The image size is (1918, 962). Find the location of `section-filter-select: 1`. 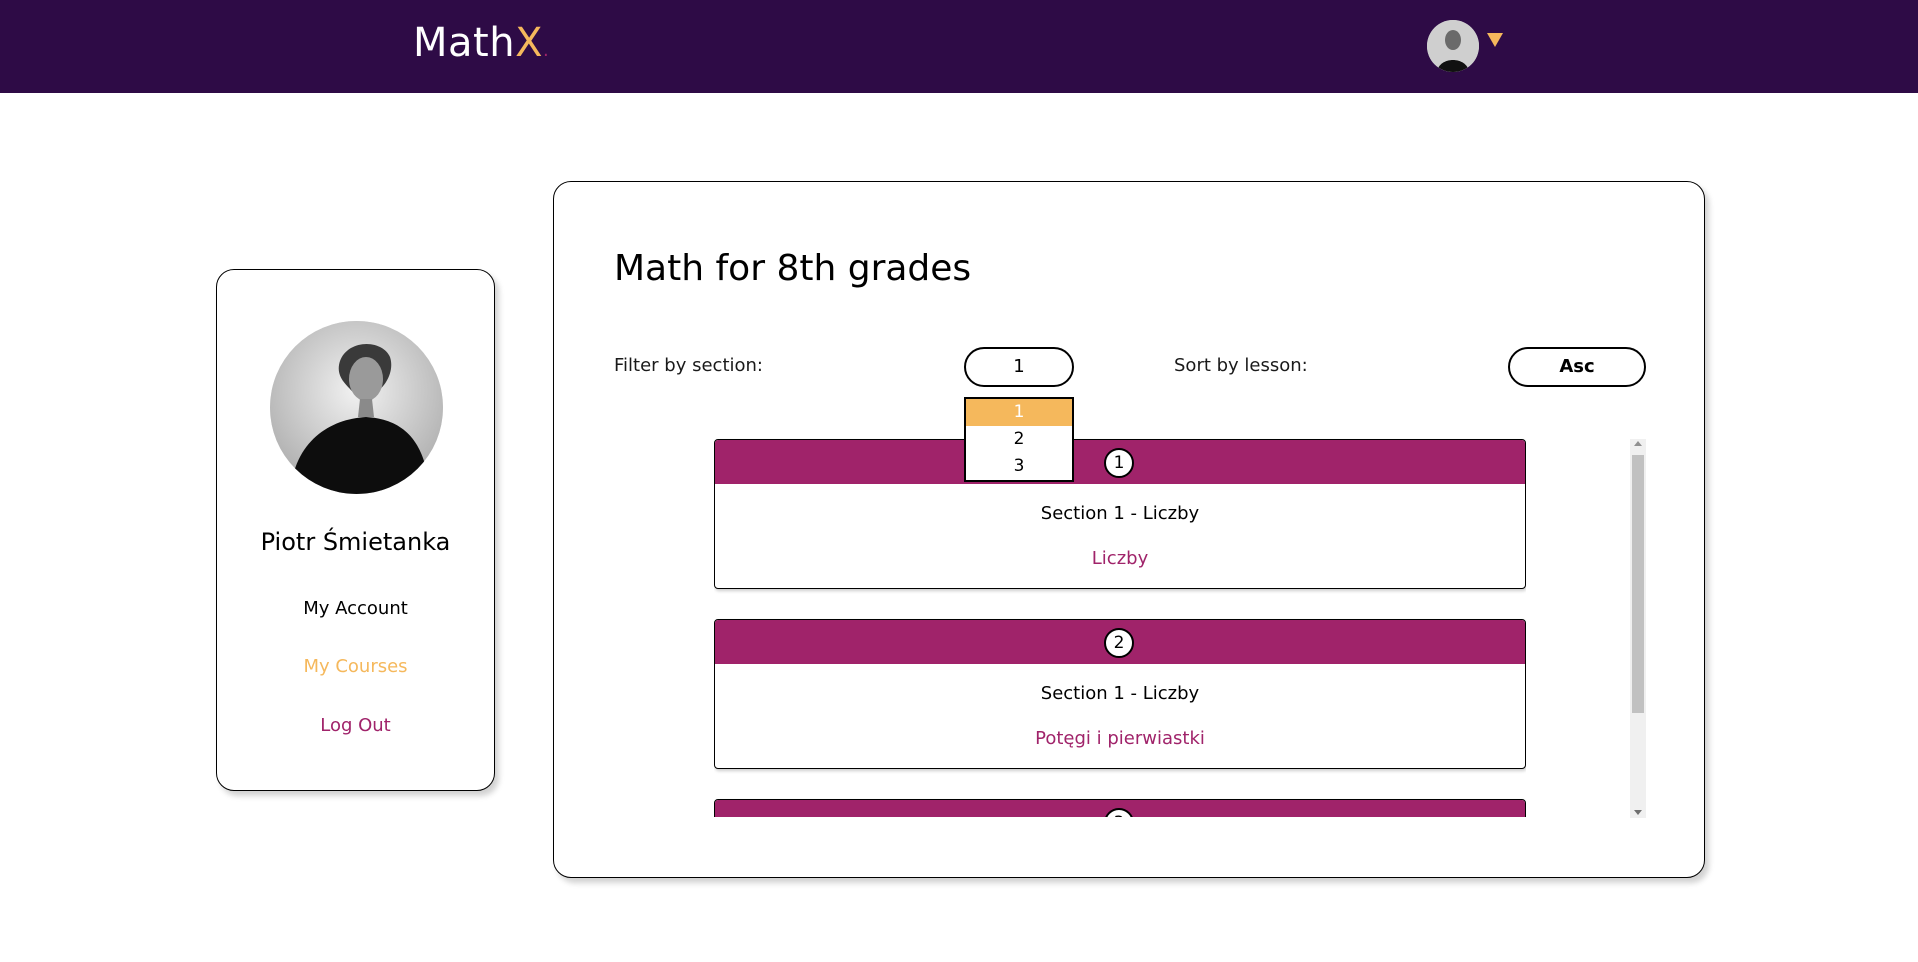

section-filter-select: 1 is located at coordinates (1019, 367).